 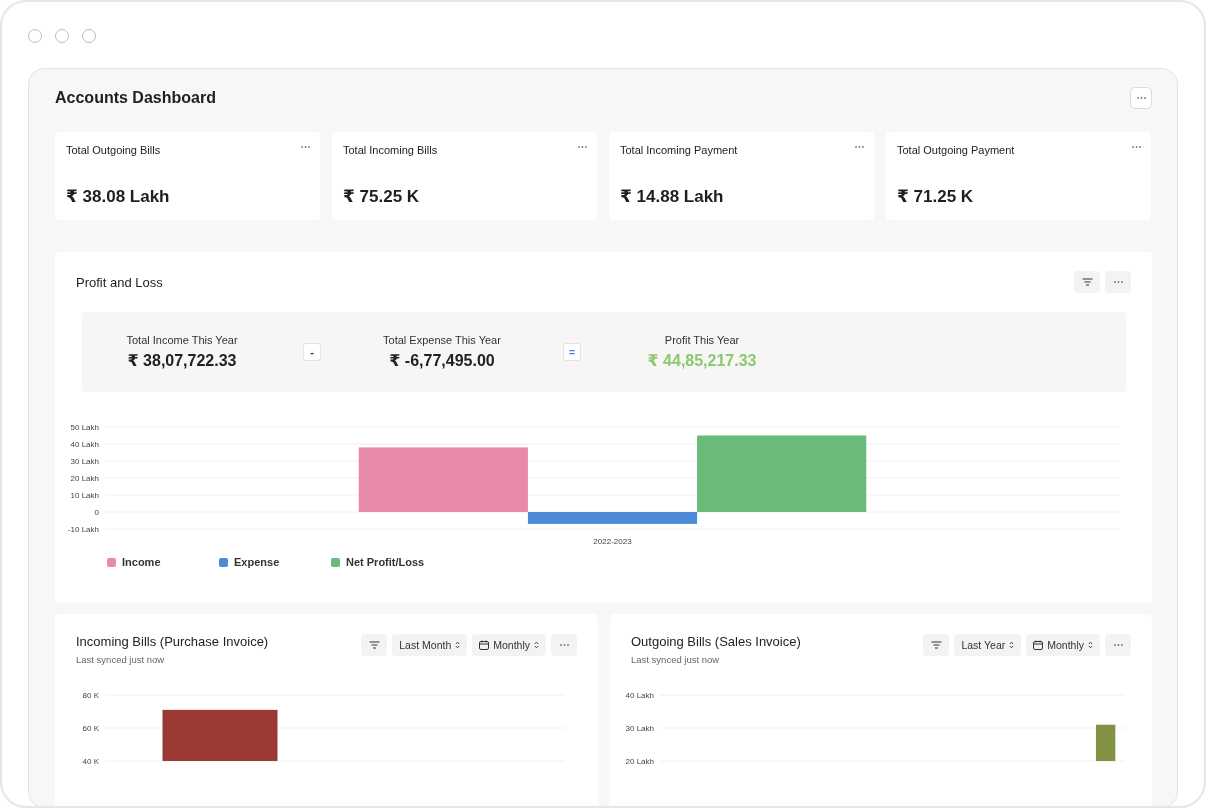 I want to click on period-select: Last Year, so click(x=988, y=645).